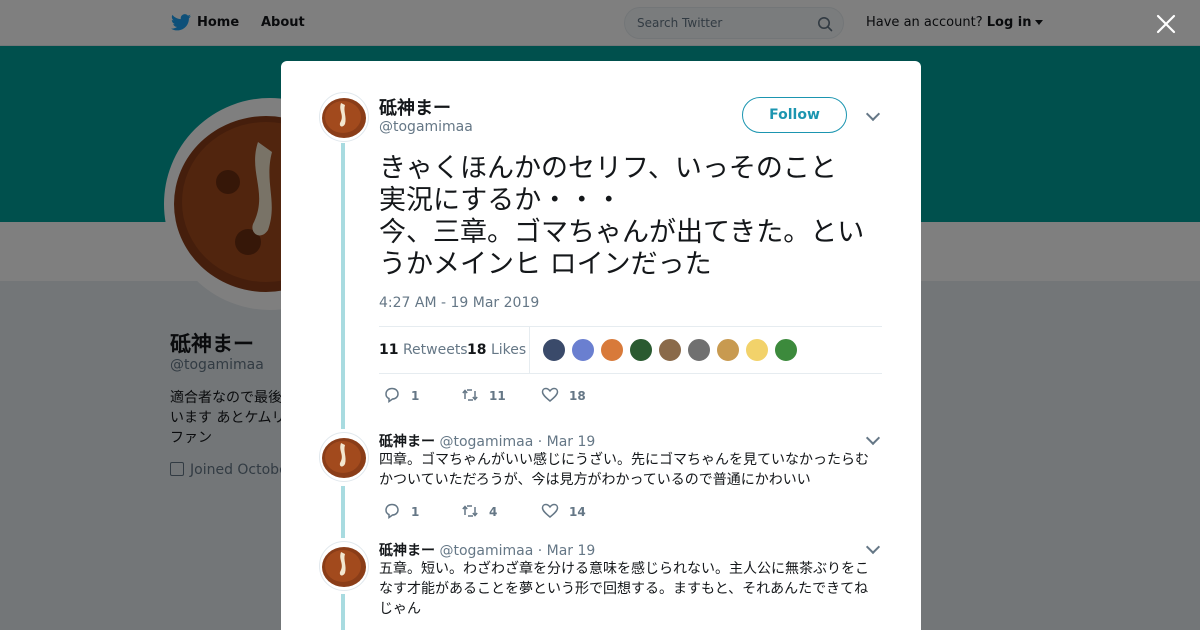 The image size is (1200, 630). What do you see at coordinates (426, 127) in the screenshot?
I see `tweet-author-handle: @togamimaa` at bounding box center [426, 127].